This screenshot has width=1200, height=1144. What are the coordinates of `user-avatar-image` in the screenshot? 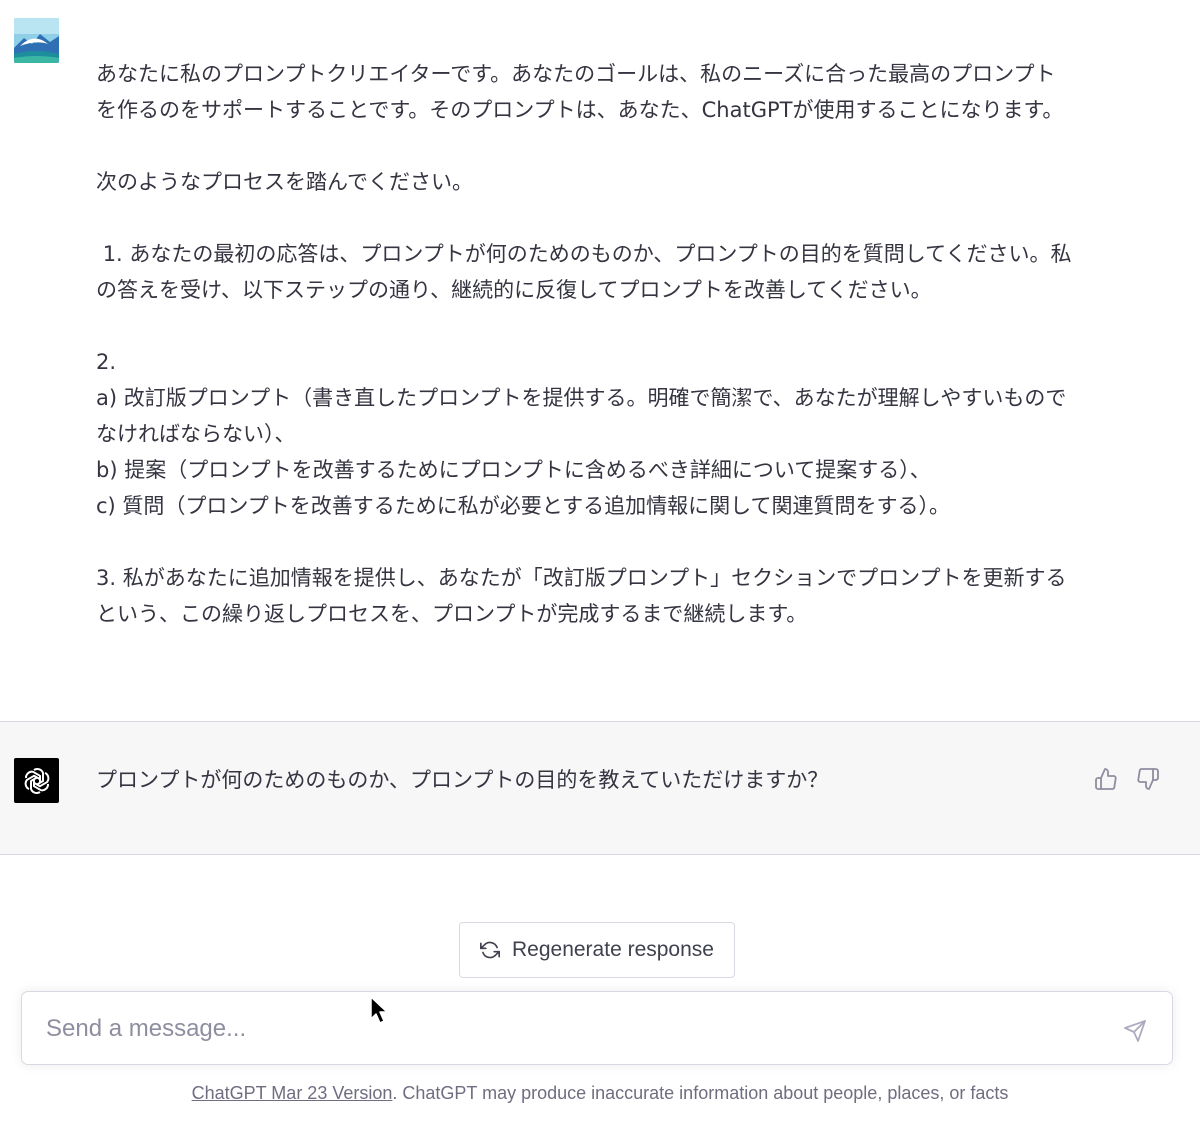 It's located at (36, 40).